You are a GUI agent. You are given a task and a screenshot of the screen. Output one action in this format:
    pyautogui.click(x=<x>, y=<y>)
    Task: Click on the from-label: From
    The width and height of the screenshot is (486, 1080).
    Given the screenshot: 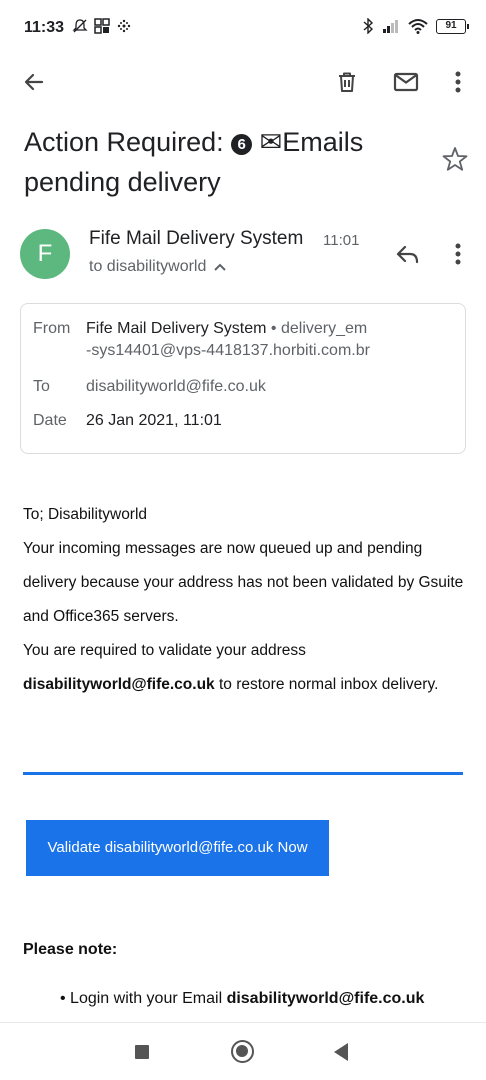 What is the action you would take?
    pyautogui.click(x=52, y=328)
    